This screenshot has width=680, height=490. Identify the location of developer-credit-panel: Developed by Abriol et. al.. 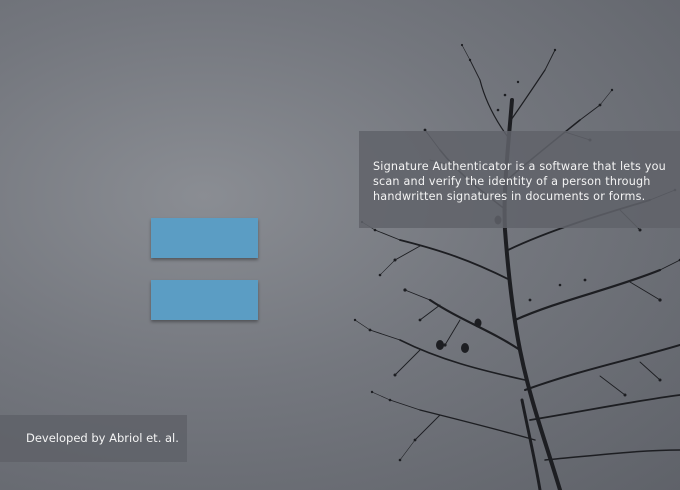
(93, 438).